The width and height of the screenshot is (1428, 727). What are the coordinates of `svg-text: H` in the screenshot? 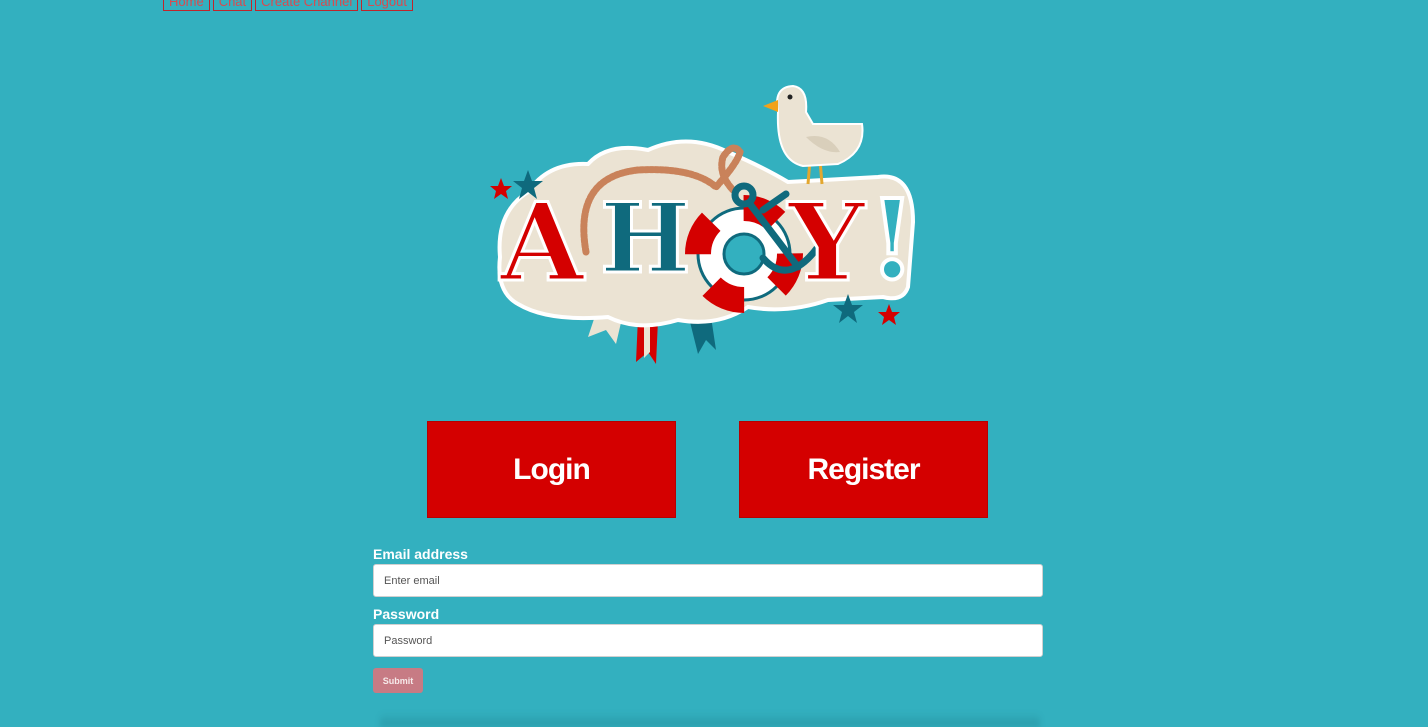 It's located at (645, 238).